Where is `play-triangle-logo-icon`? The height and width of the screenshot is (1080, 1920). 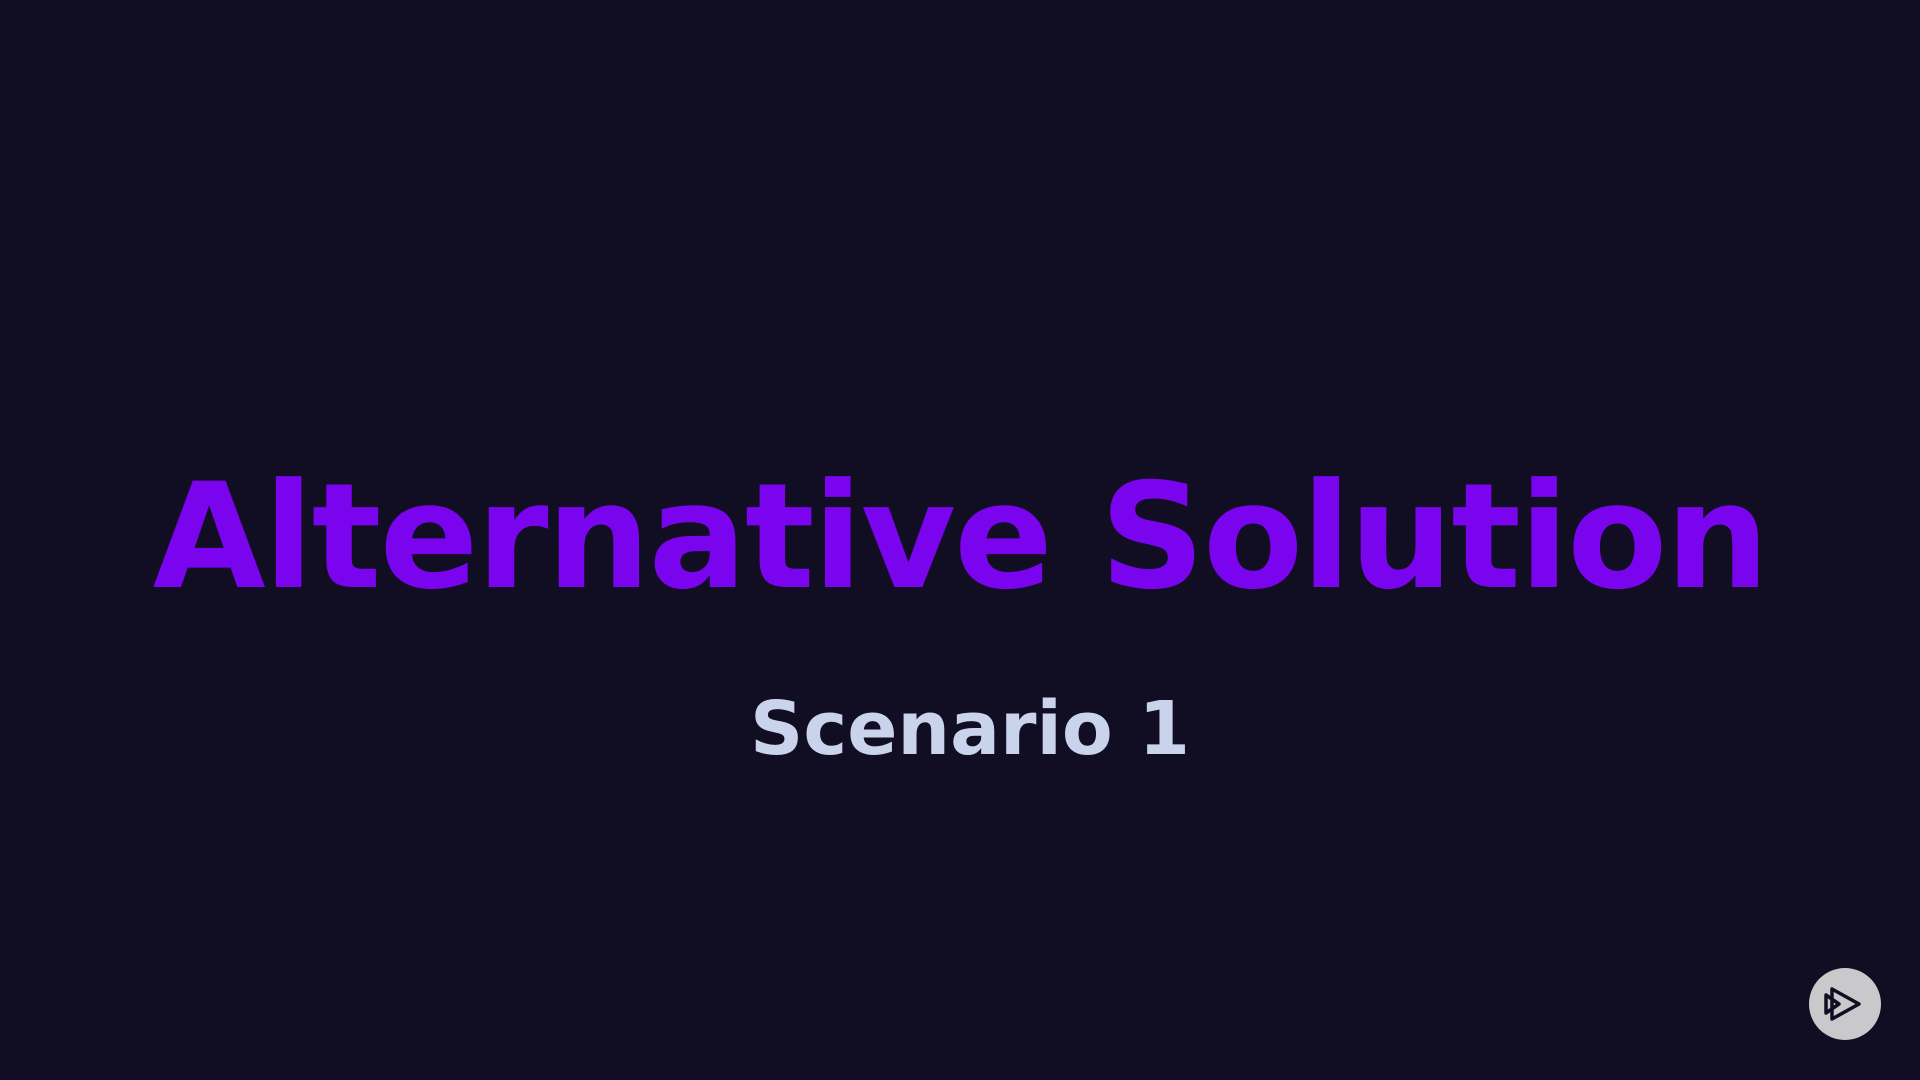
play-triangle-logo-icon is located at coordinates (1842, 1004).